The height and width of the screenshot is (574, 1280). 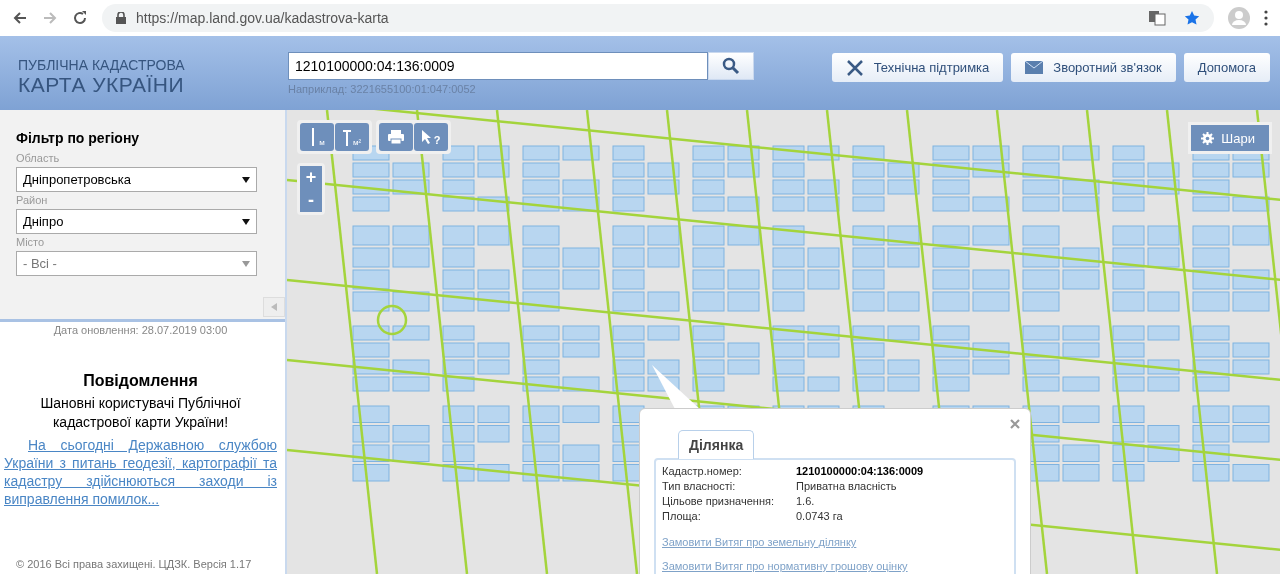 What do you see at coordinates (136, 221) in the screenshot?
I see `dropdown: Дніпро` at bounding box center [136, 221].